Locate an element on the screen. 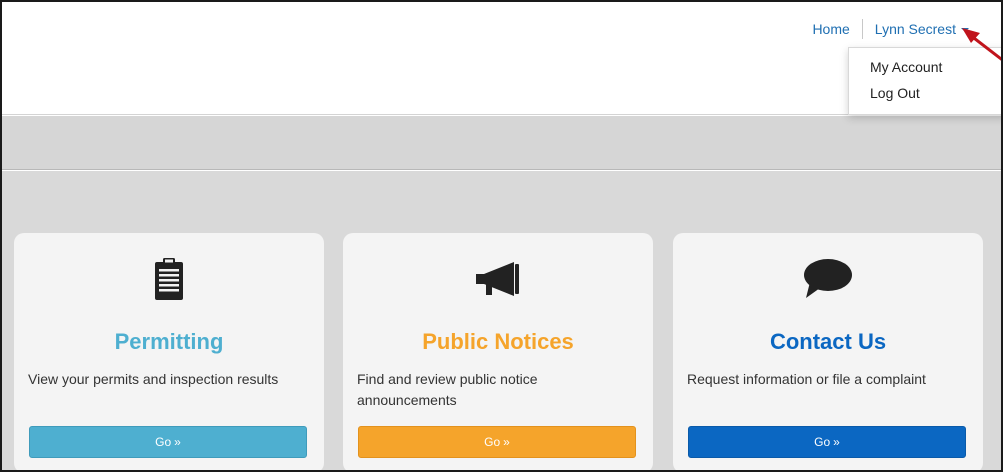 This screenshot has width=1003, height=472. contact-icon-container is located at coordinates (828, 279).